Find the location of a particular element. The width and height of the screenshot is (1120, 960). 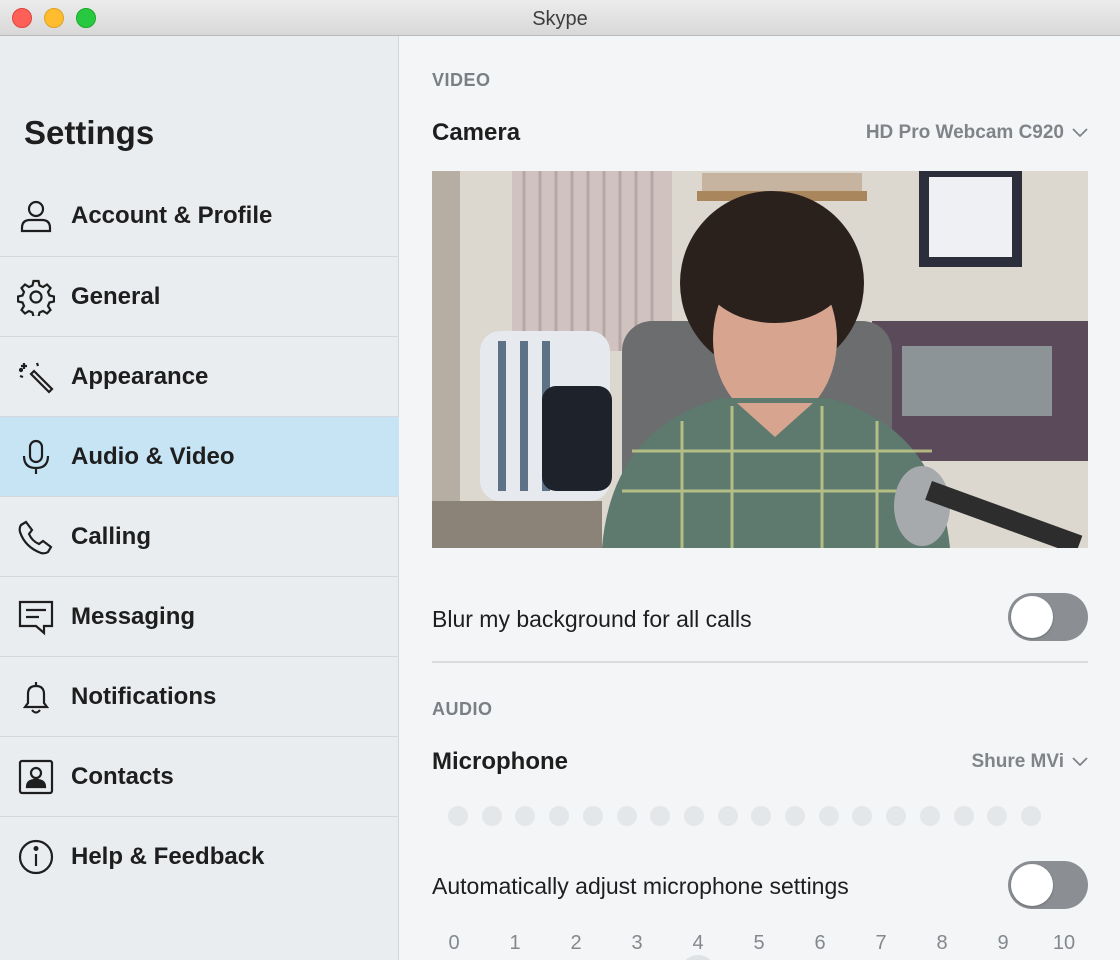

microphone-icon is located at coordinates (36, 457).